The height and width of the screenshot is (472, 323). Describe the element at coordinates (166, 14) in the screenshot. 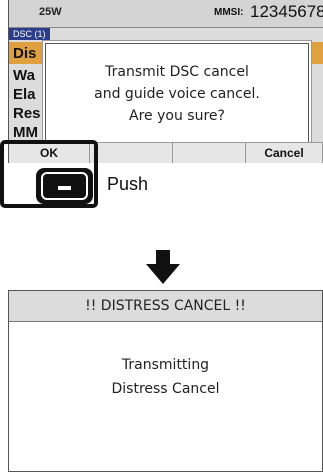

I see `status-bar: 25W MMSI: 12345678` at that location.